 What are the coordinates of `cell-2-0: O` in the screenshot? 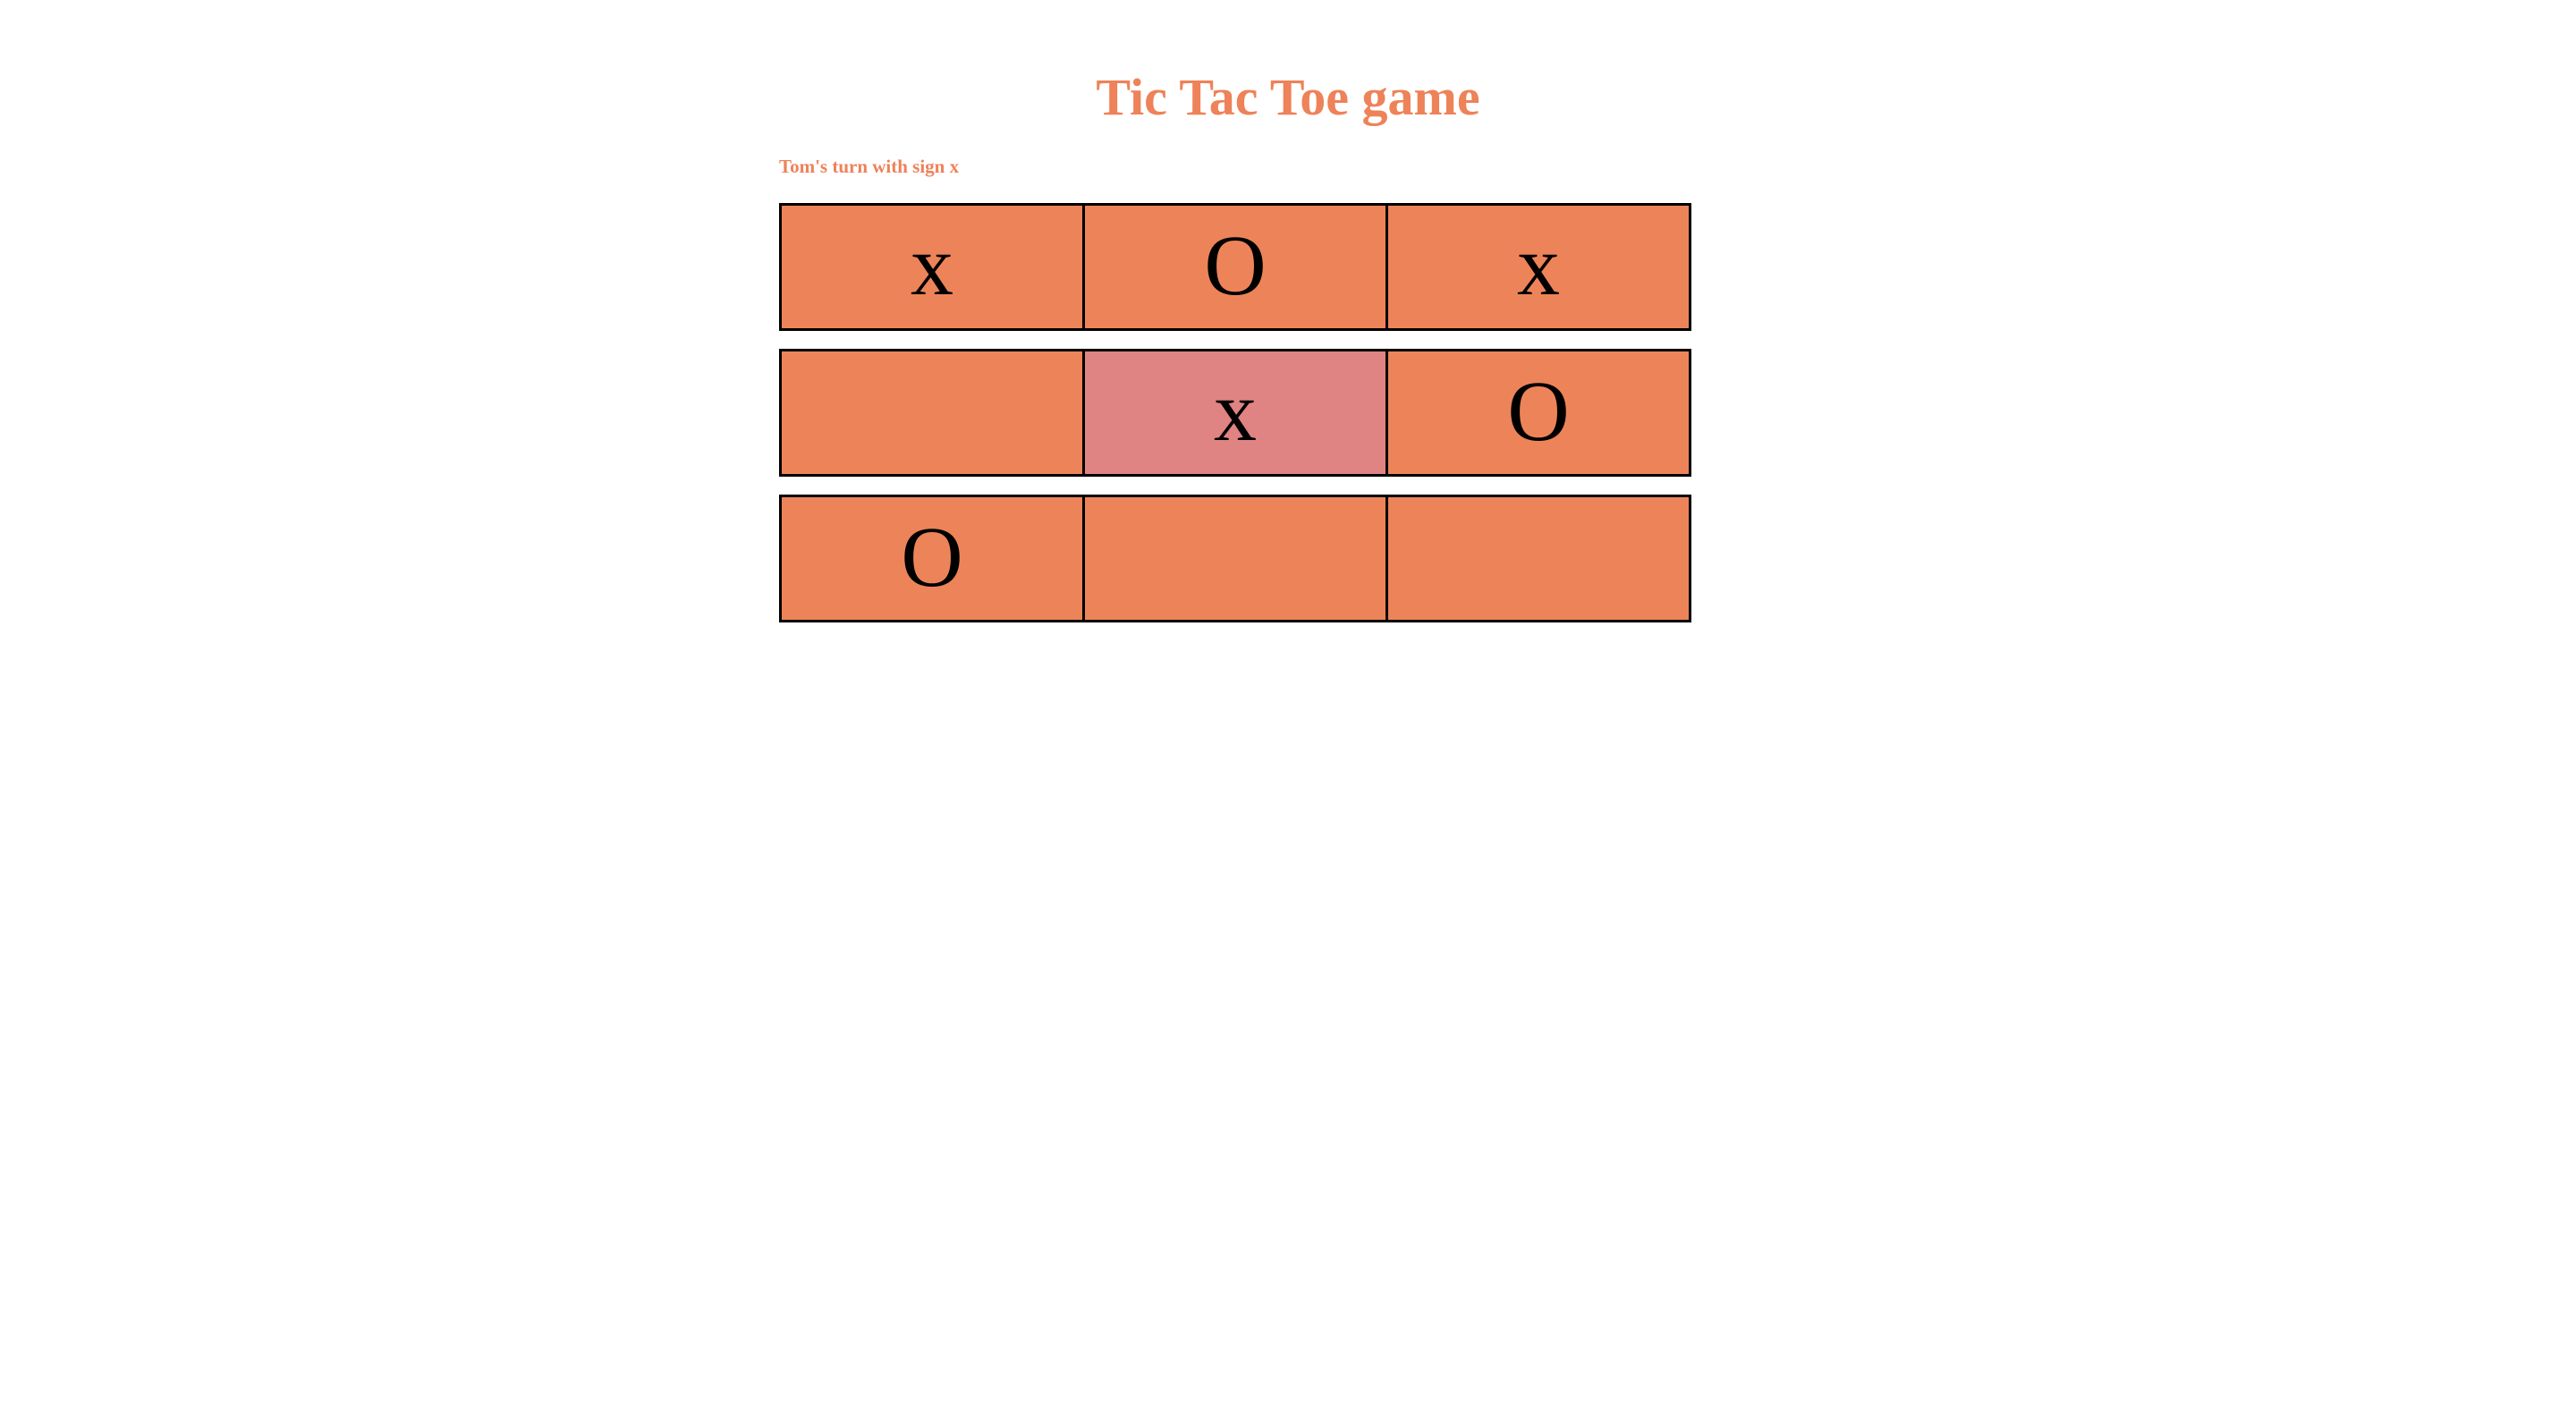 It's located at (932, 558).